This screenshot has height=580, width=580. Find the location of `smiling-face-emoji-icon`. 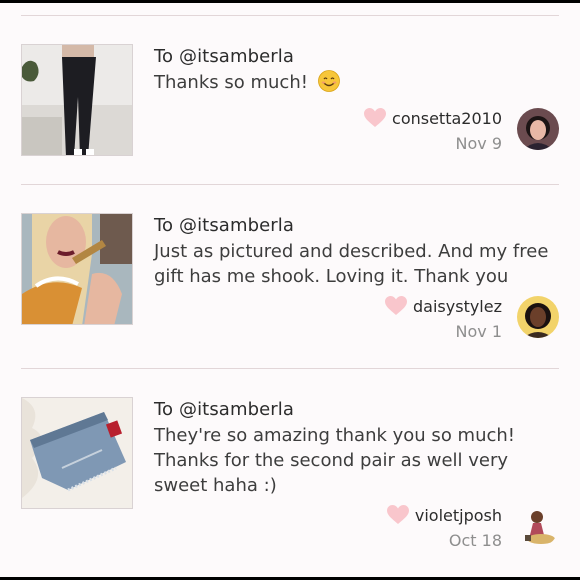

smiling-face-emoji-icon is located at coordinates (328, 81).